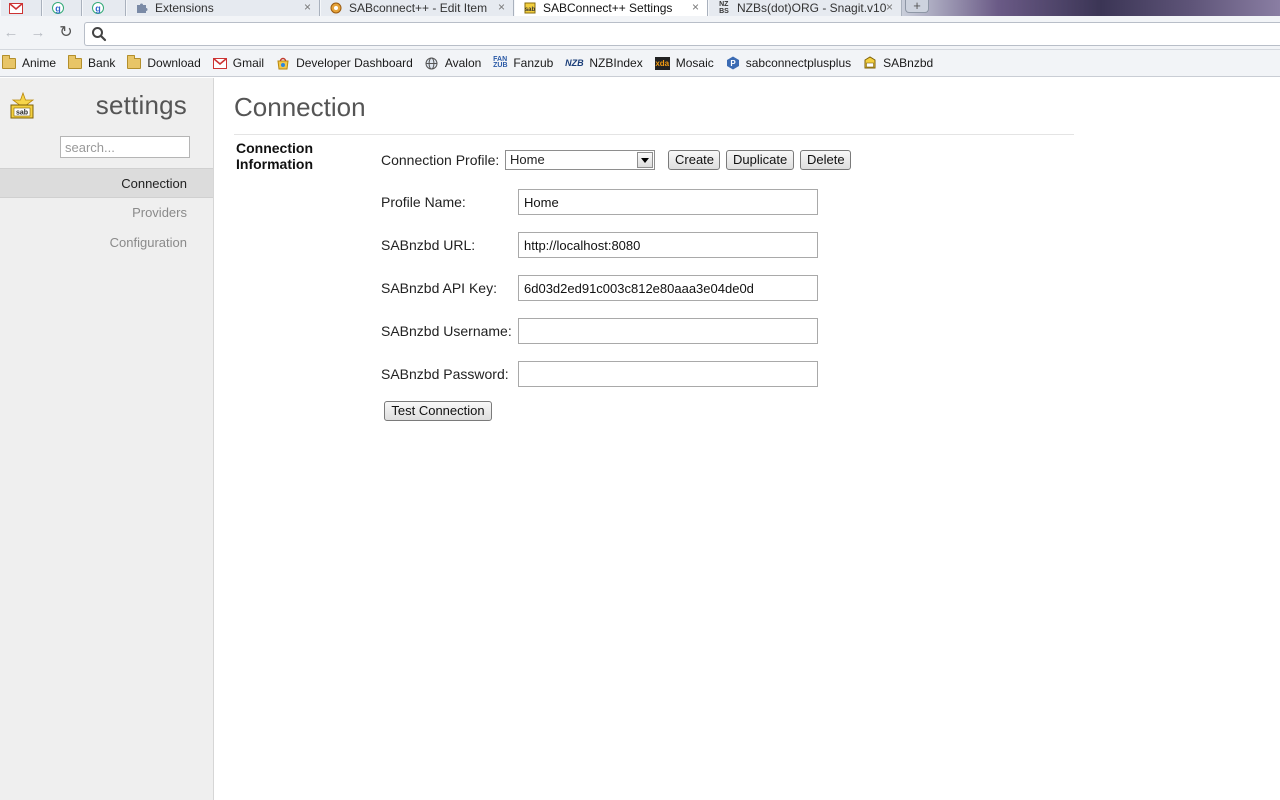 This screenshot has width=1280, height=800. I want to click on tab-gmail, so click(21, 8).